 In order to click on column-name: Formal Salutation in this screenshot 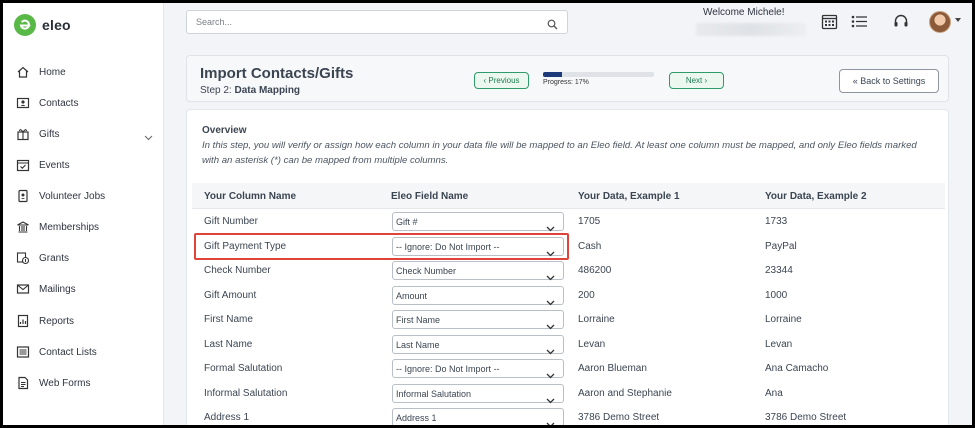, I will do `click(243, 368)`.